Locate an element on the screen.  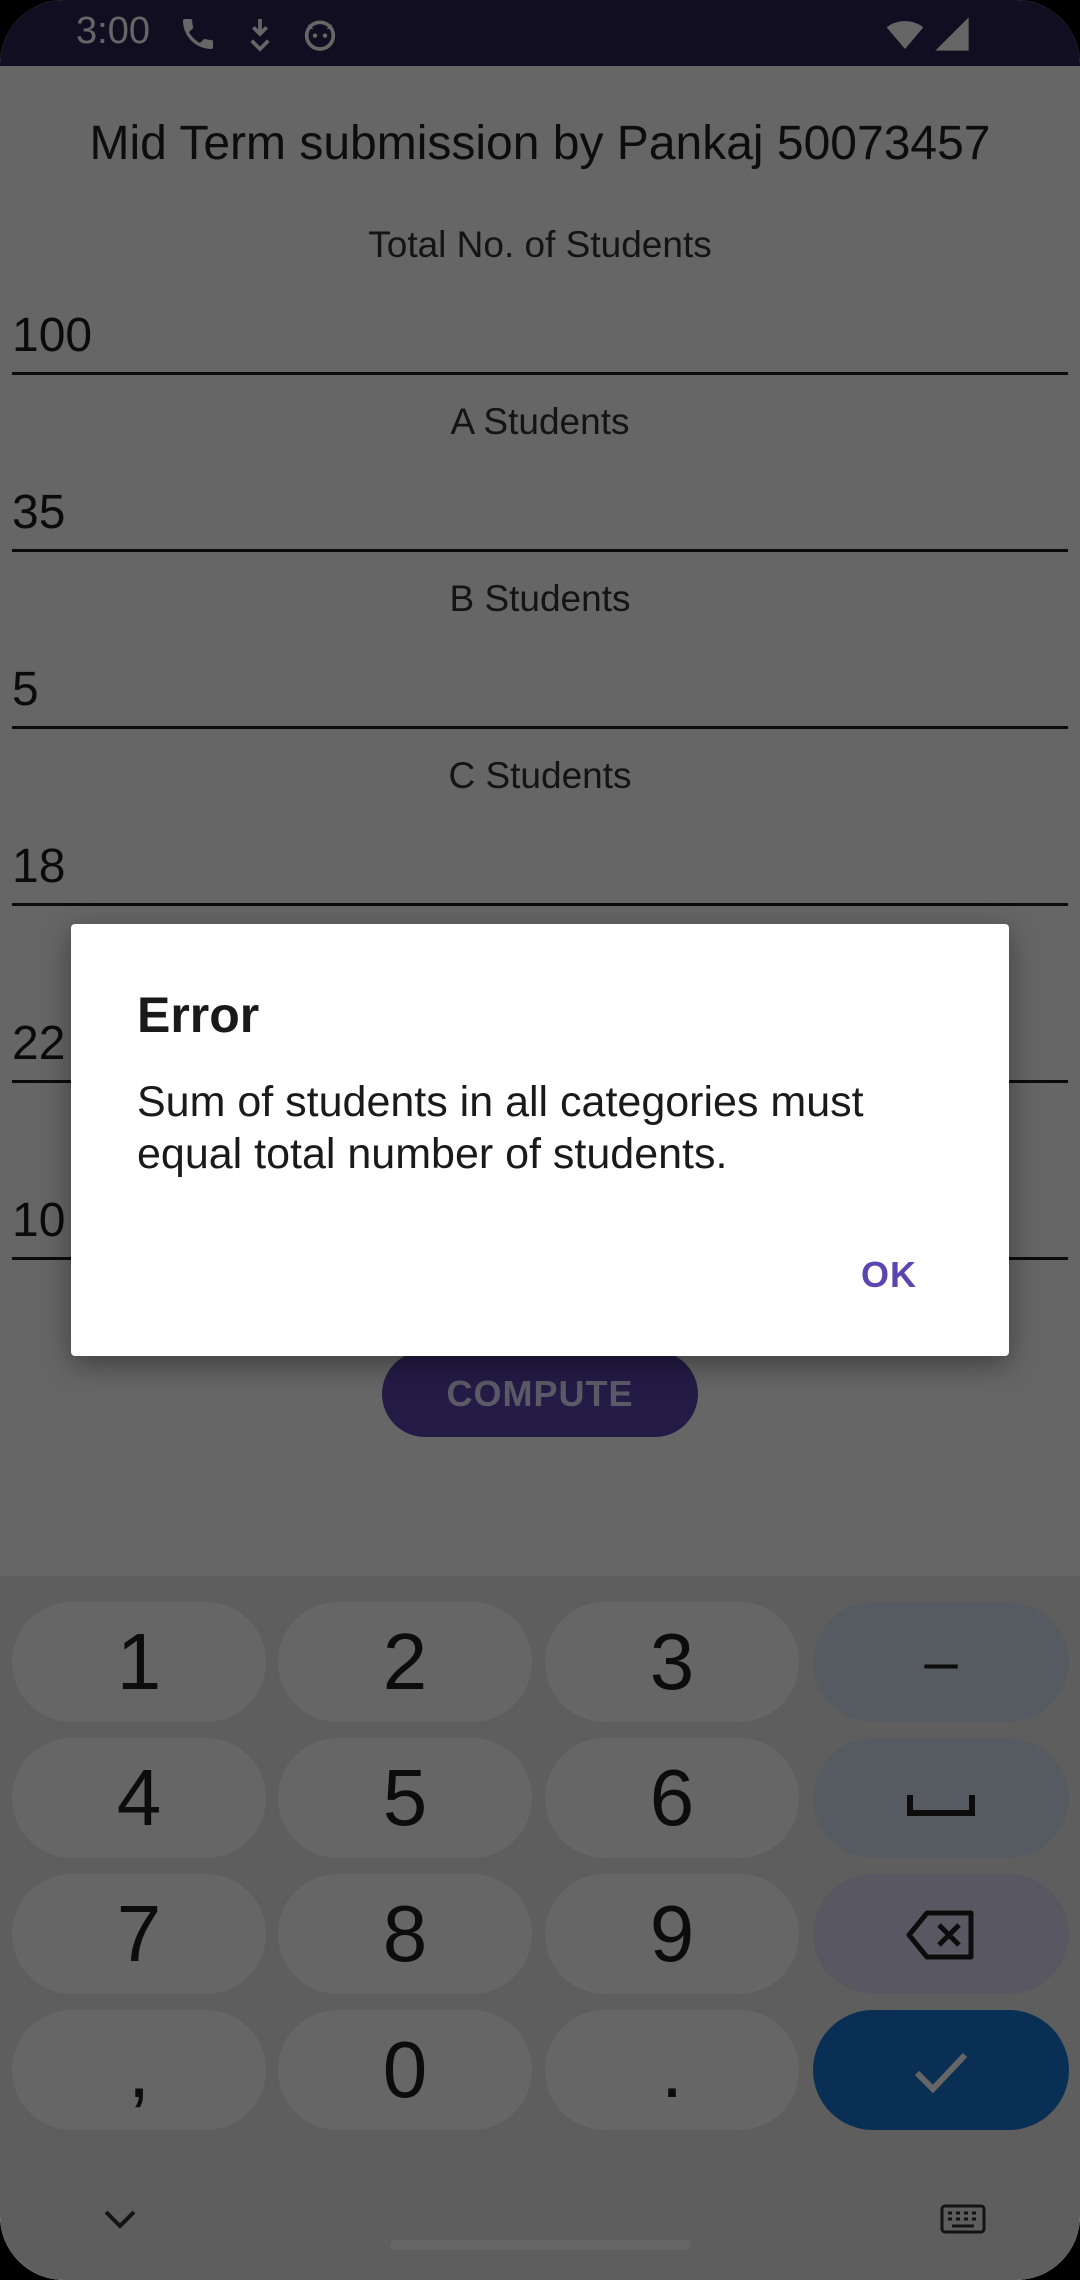
key-minus: – is located at coordinates (941, 1662).